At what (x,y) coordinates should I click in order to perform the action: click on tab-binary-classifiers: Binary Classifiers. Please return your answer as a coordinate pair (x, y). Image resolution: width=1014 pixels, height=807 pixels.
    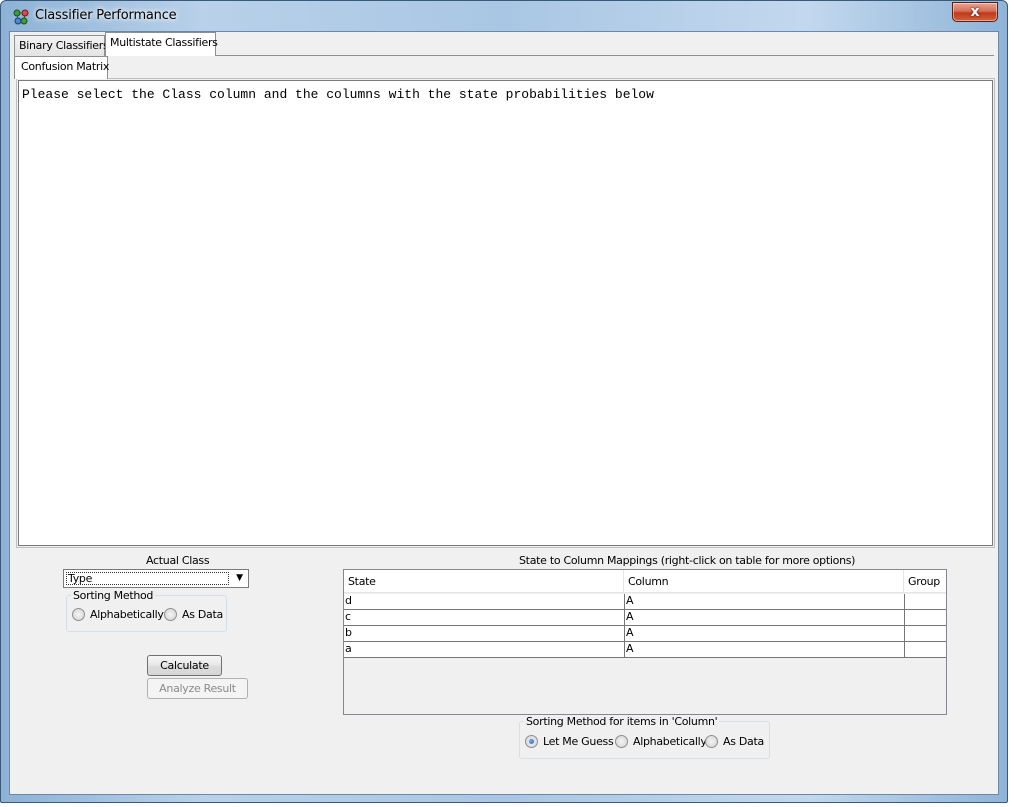
    Looking at the image, I should click on (61, 45).